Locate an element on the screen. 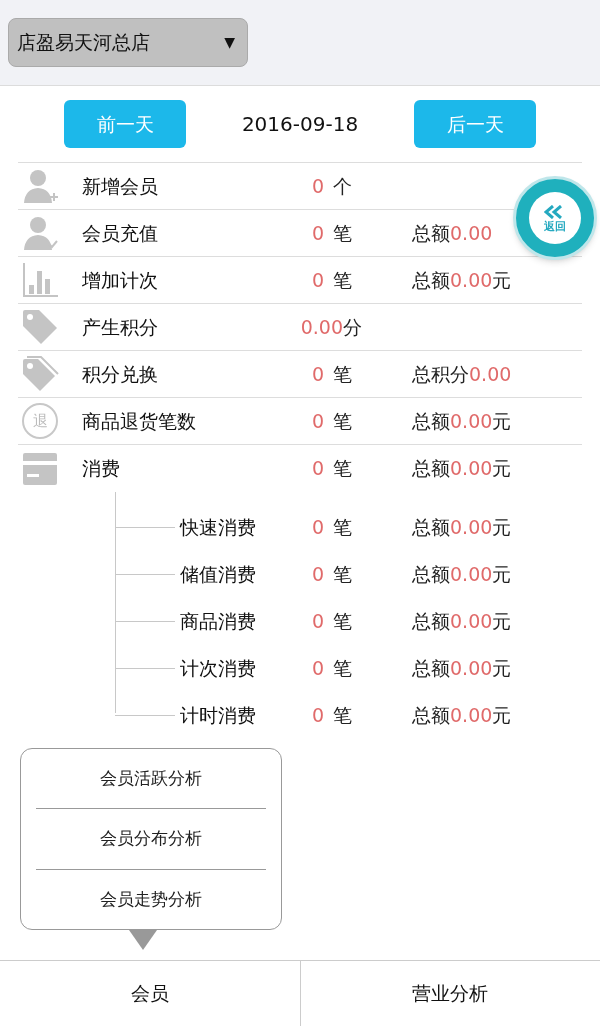  unit-label: 分 is located at coordinates (352, 327).